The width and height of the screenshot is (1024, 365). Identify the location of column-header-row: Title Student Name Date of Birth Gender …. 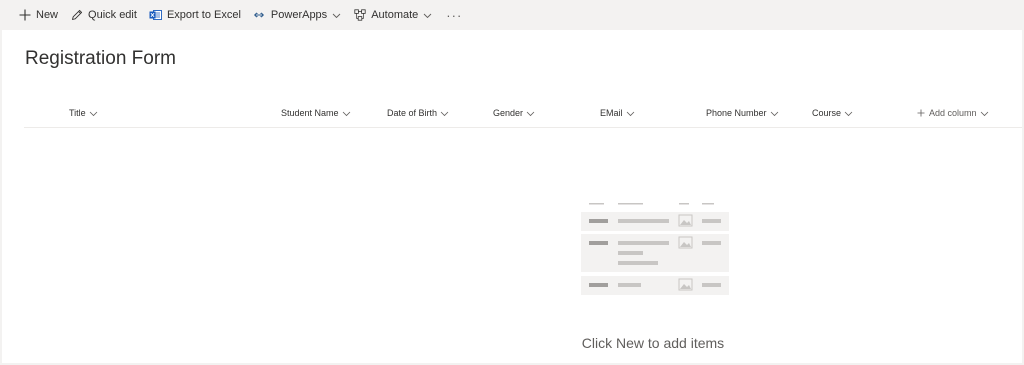
(523, 114).